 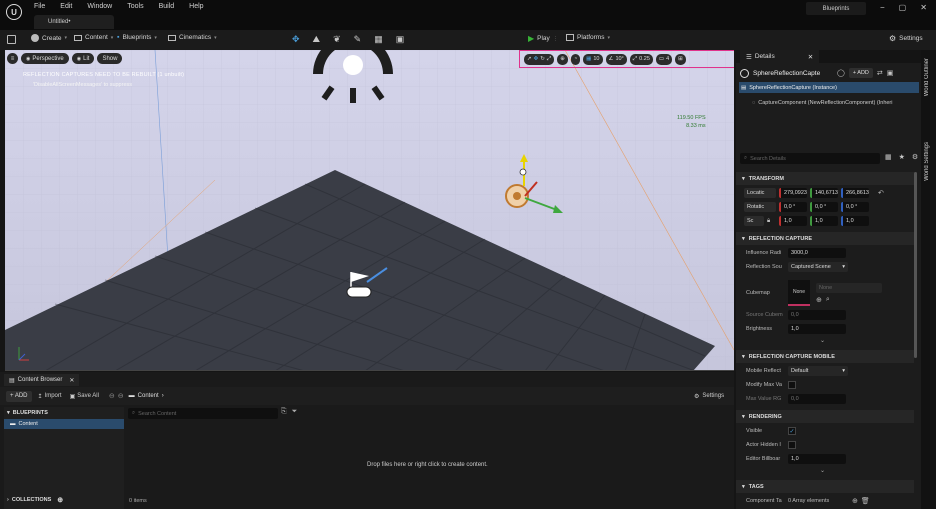 I want to click on maximize-viewport-button: ⊞, so click(x=680, y=59).